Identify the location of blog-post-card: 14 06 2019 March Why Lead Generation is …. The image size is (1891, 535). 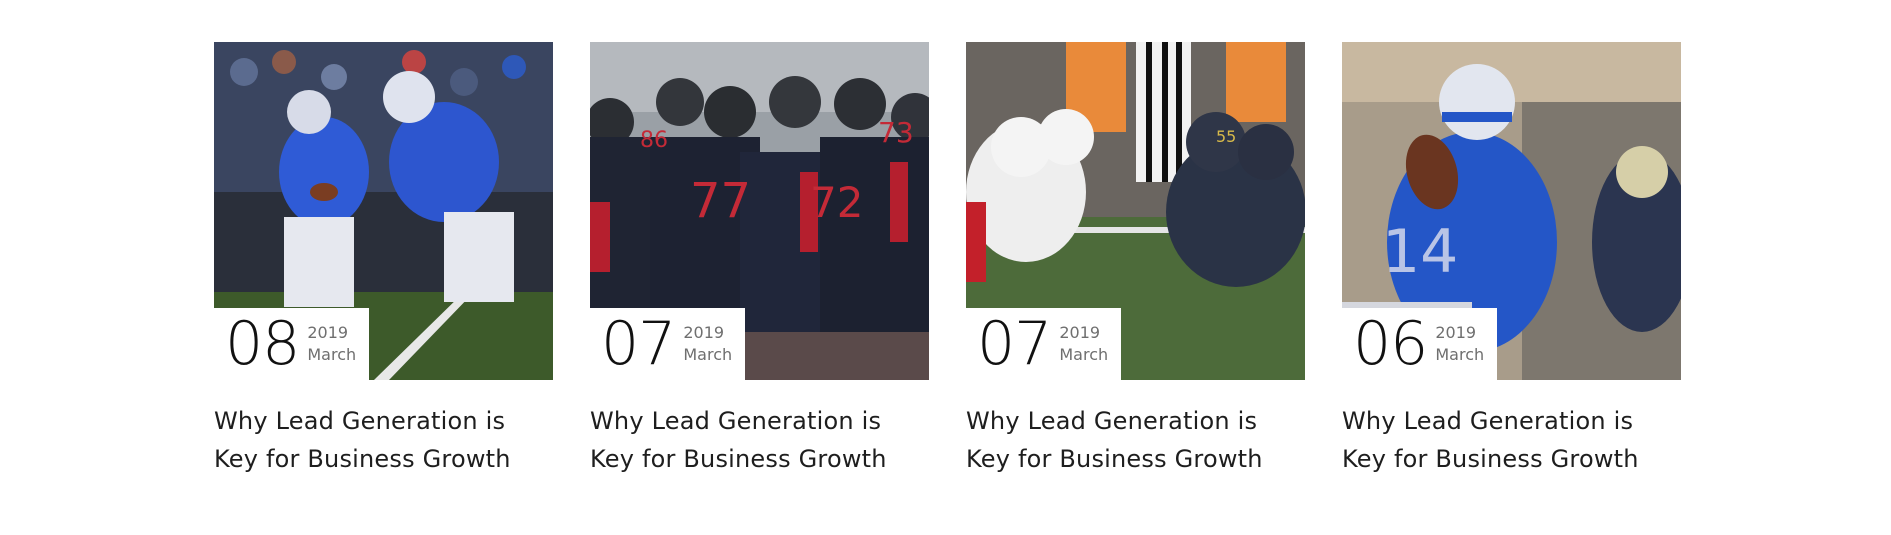
(1511, 260).